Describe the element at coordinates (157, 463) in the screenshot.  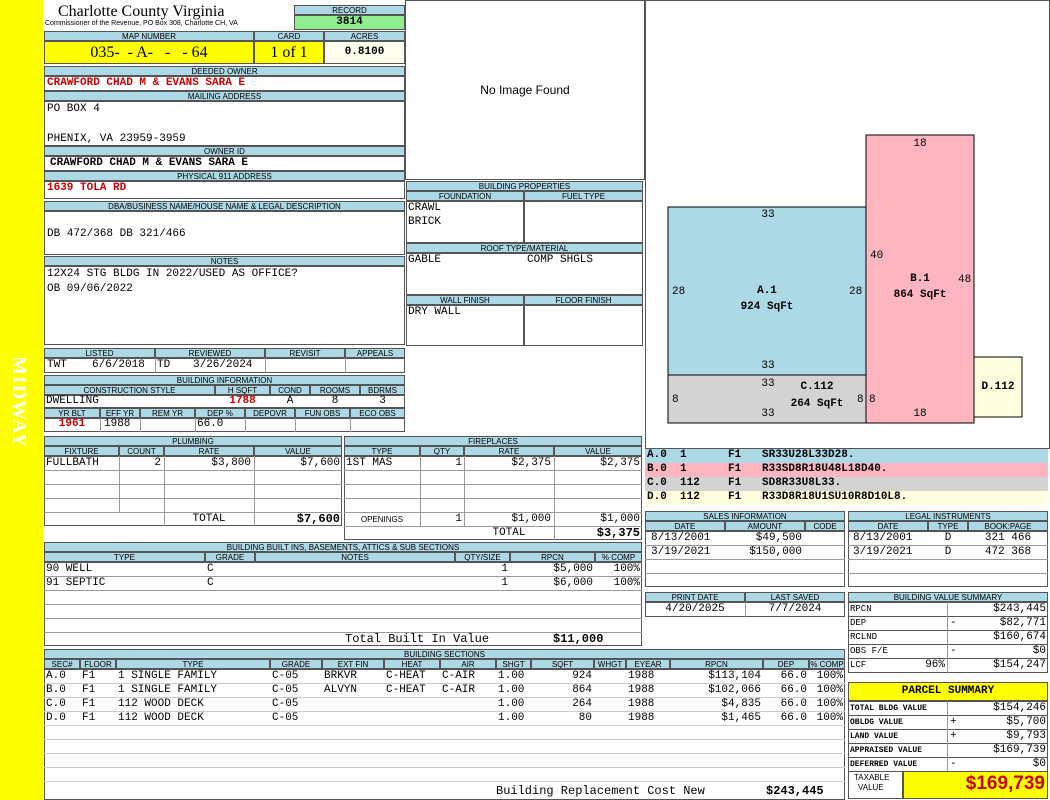
I see `plumbing-count: 2` at that location.